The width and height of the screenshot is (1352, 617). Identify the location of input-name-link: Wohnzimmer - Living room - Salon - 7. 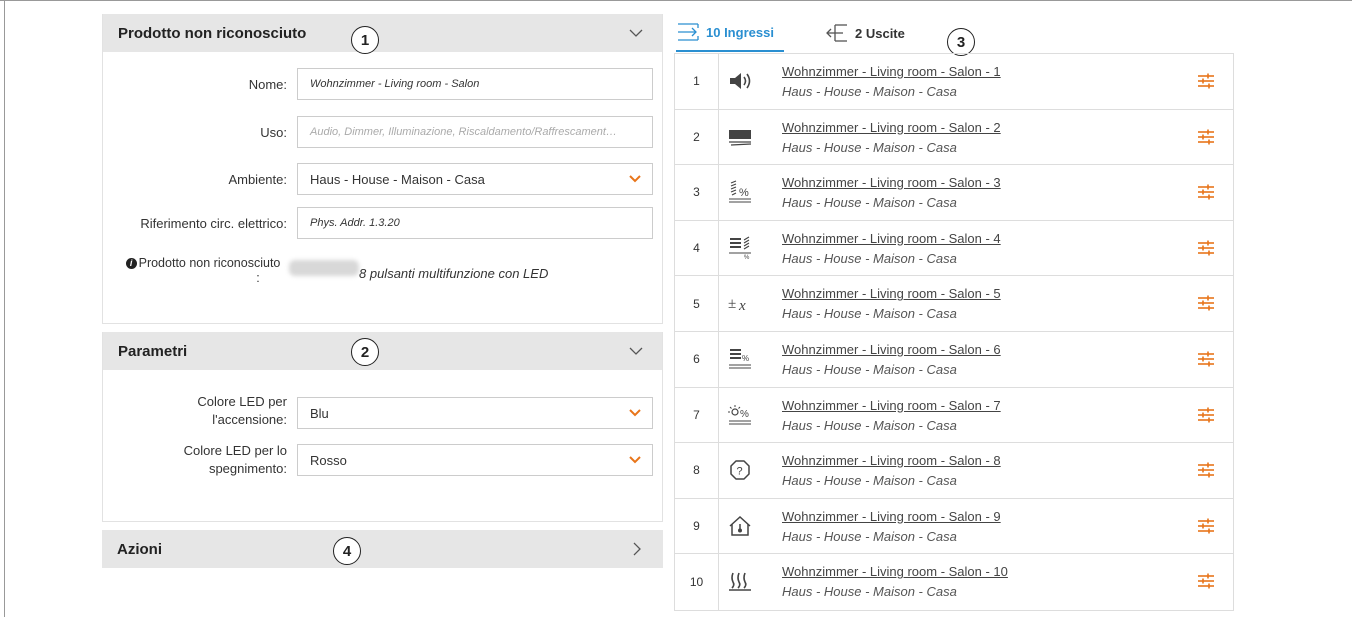
(891, 405).